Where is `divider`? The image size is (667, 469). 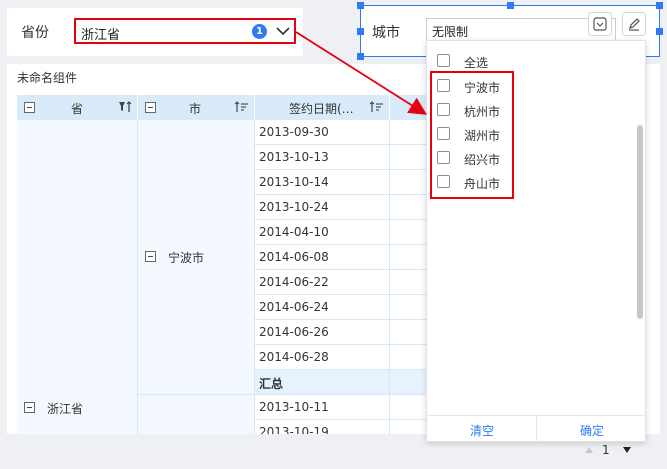
divider is located at coordinates (536, 429).